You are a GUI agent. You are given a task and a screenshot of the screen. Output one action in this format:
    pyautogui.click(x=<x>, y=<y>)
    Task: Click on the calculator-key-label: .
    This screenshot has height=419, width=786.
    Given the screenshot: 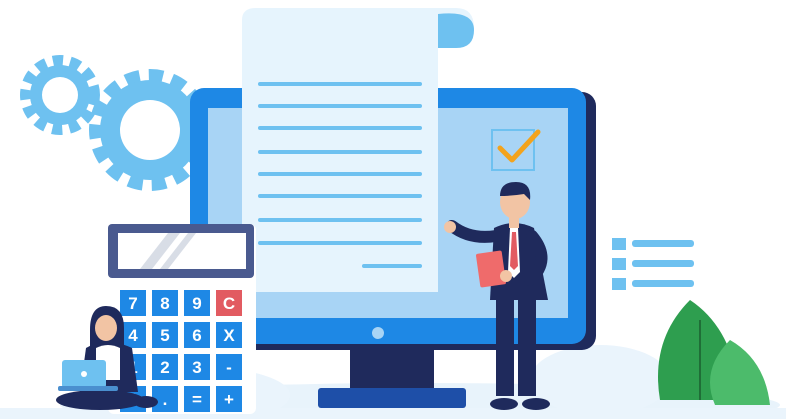 What is the action you would take?
    pyautogui.click(x=165, y=399)
    